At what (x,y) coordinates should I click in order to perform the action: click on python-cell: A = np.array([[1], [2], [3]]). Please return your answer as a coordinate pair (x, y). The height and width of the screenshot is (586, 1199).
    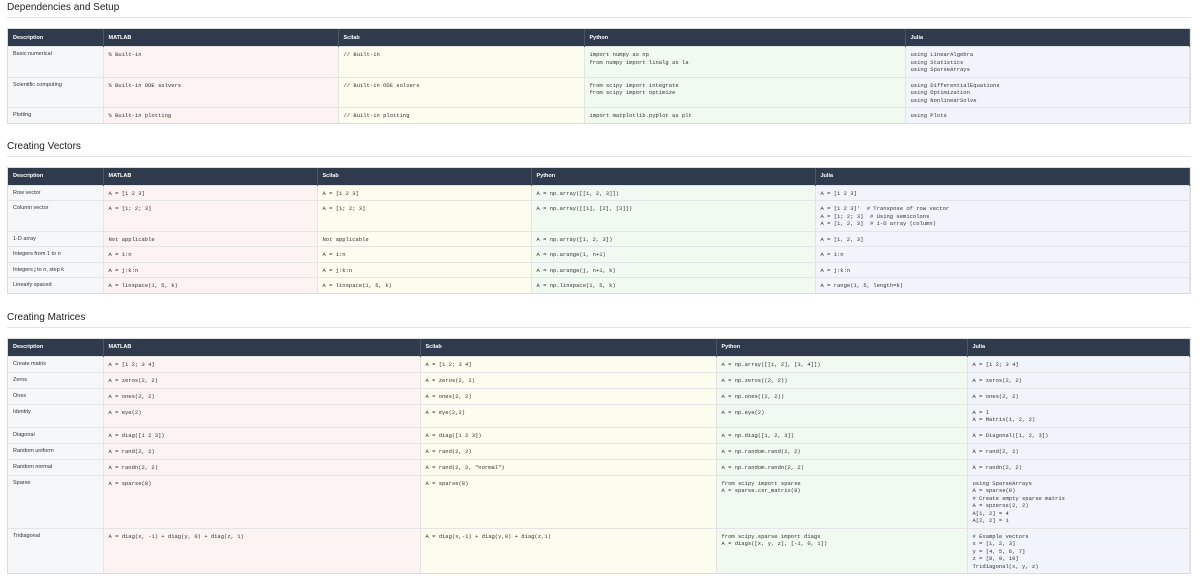
    Looking at the image, I should click on (673, 215).